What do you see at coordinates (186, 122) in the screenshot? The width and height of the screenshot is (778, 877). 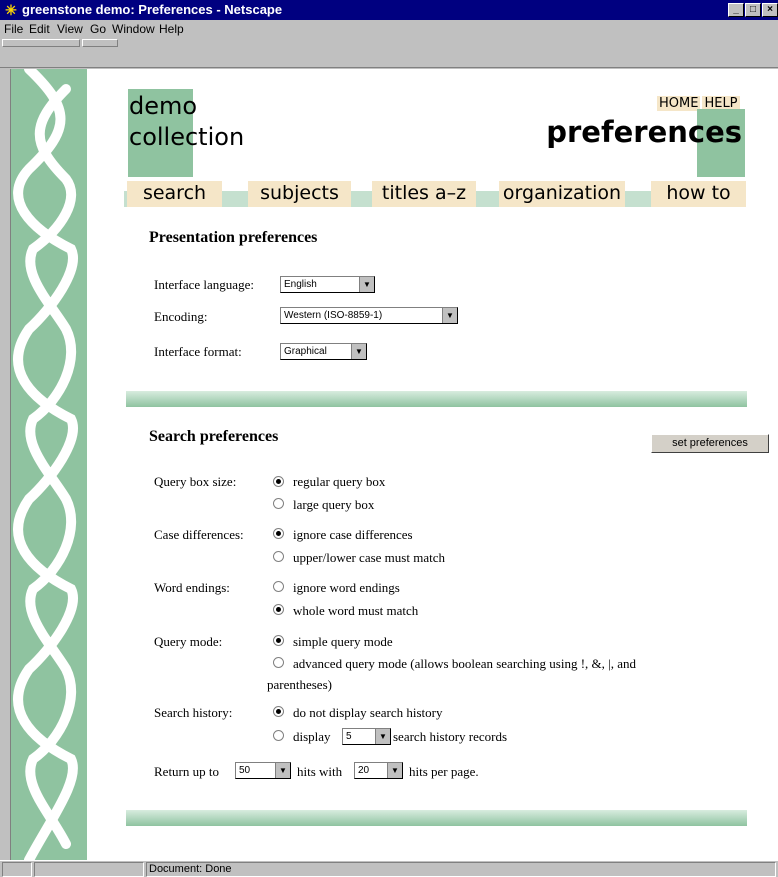 I see `collection-logo: demo collection` at bounding box center [186, 122].